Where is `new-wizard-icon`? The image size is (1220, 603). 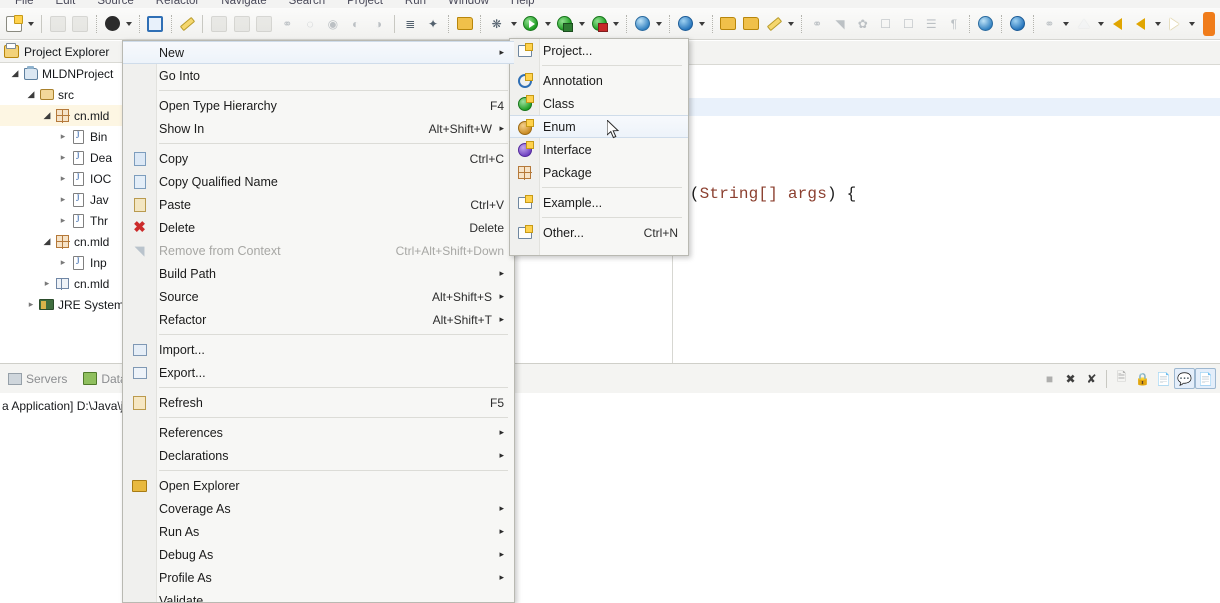
new-wizard-icon is located at coordinates (14, 24).